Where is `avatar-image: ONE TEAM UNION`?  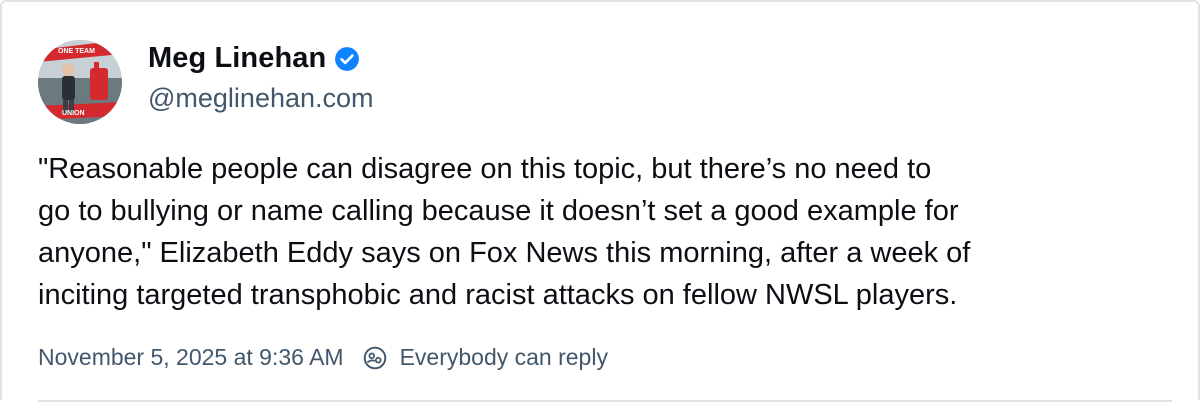 avatar-image: ONE TEAM UNION is located at coordinates (80, 82).